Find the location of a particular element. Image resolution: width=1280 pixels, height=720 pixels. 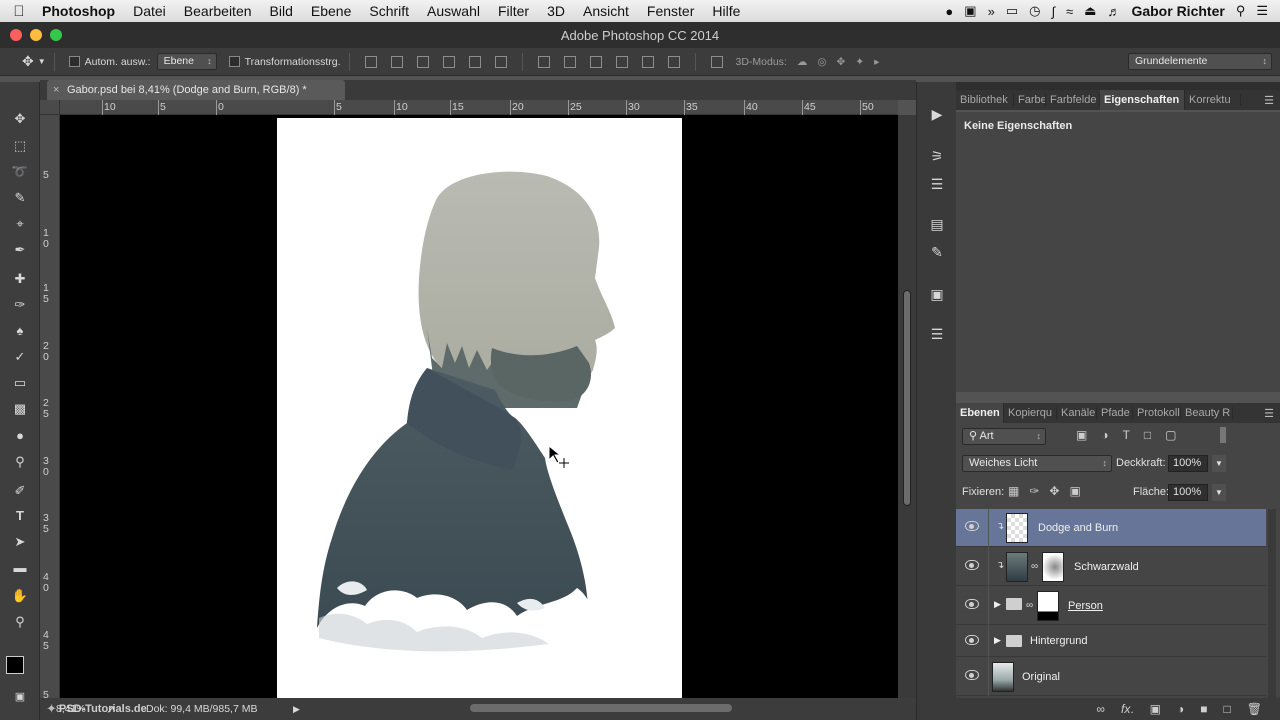

marquee-tool-icon: ⬚ is located at coordinates (20, 146).